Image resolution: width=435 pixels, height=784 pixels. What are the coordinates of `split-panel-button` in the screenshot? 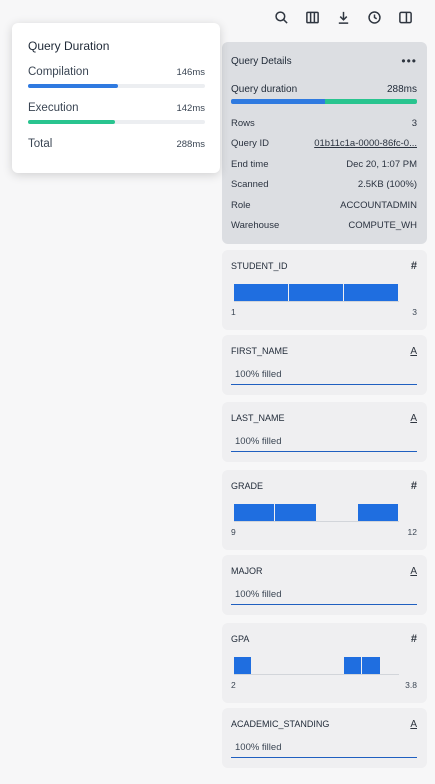 It's located at (405, 17).